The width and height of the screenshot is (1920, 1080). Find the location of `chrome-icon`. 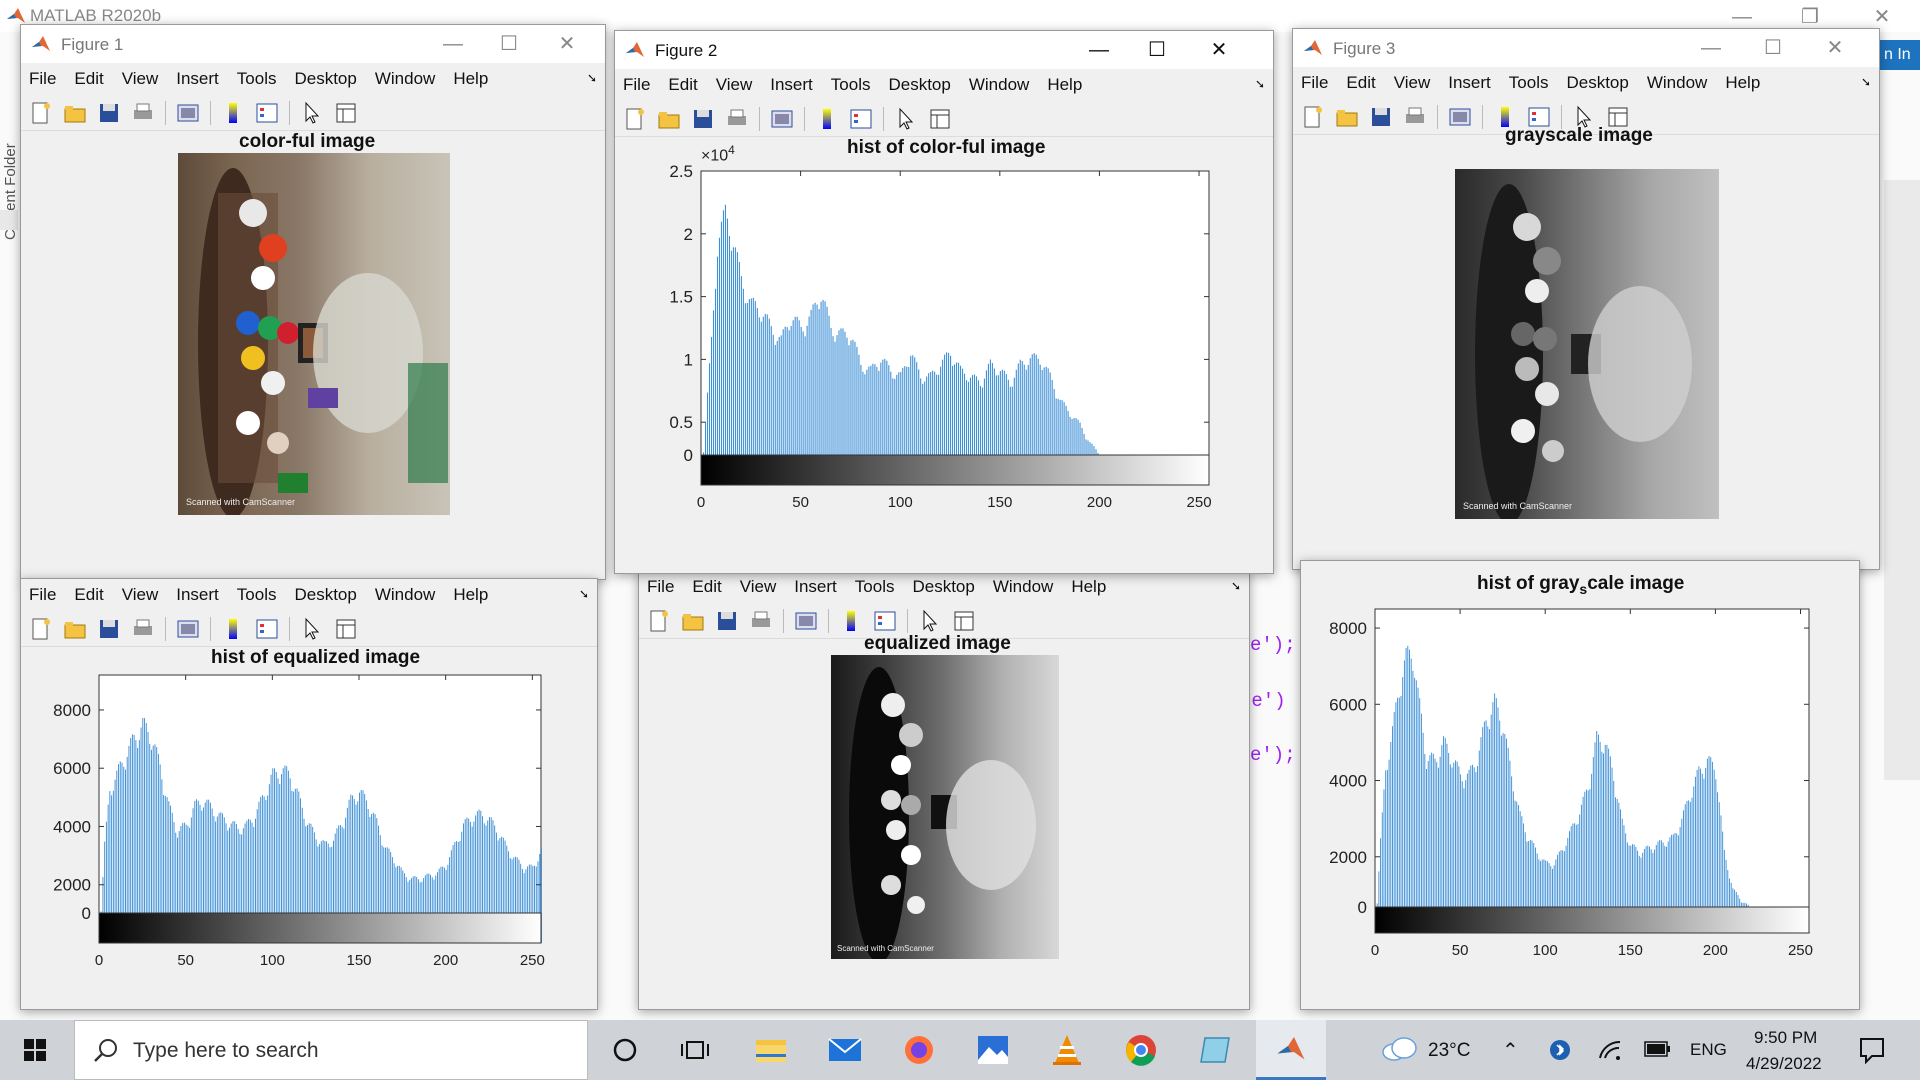

chrome-icon is located at coordinates (1141, 1050).